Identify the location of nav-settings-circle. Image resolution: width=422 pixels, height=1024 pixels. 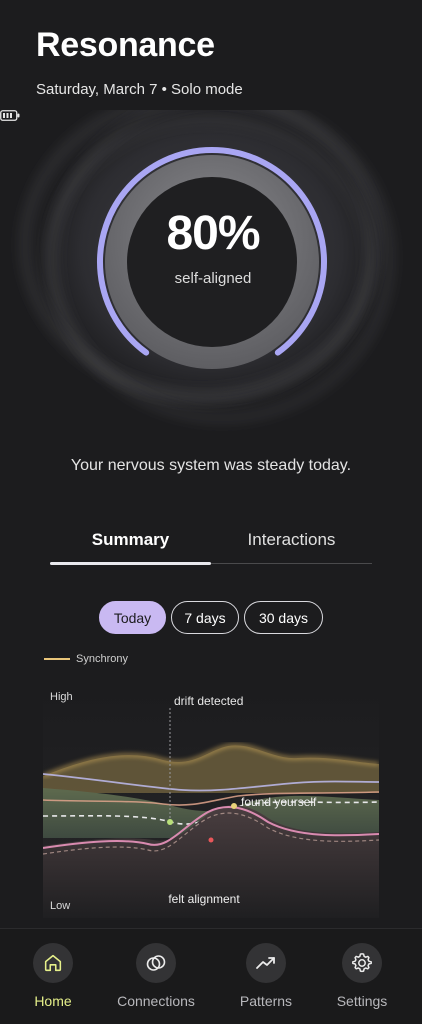
(362, 963).